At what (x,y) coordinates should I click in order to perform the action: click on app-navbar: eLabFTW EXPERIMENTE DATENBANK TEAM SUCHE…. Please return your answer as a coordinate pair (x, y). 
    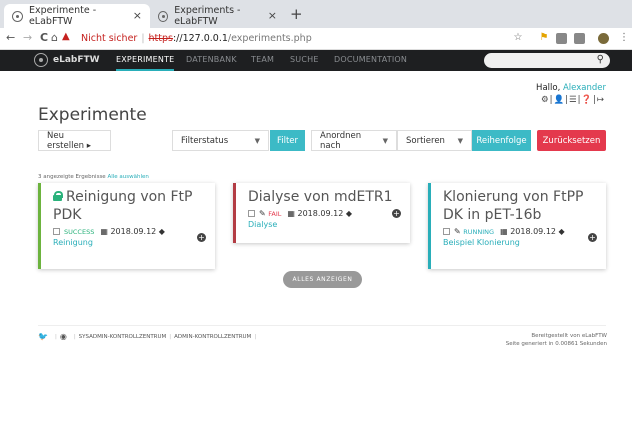
    Looking at the image, I should click on (316, 60).